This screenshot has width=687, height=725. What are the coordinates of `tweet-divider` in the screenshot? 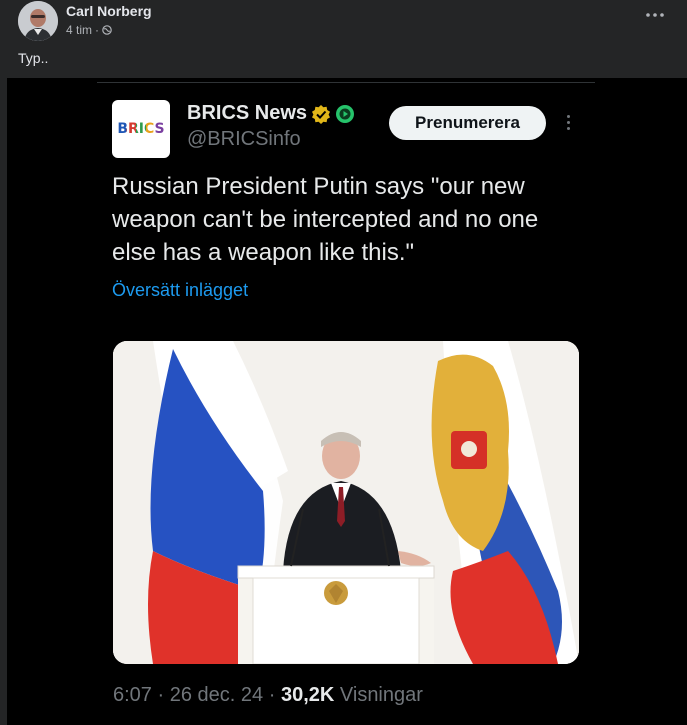 It's located at (346, 82).